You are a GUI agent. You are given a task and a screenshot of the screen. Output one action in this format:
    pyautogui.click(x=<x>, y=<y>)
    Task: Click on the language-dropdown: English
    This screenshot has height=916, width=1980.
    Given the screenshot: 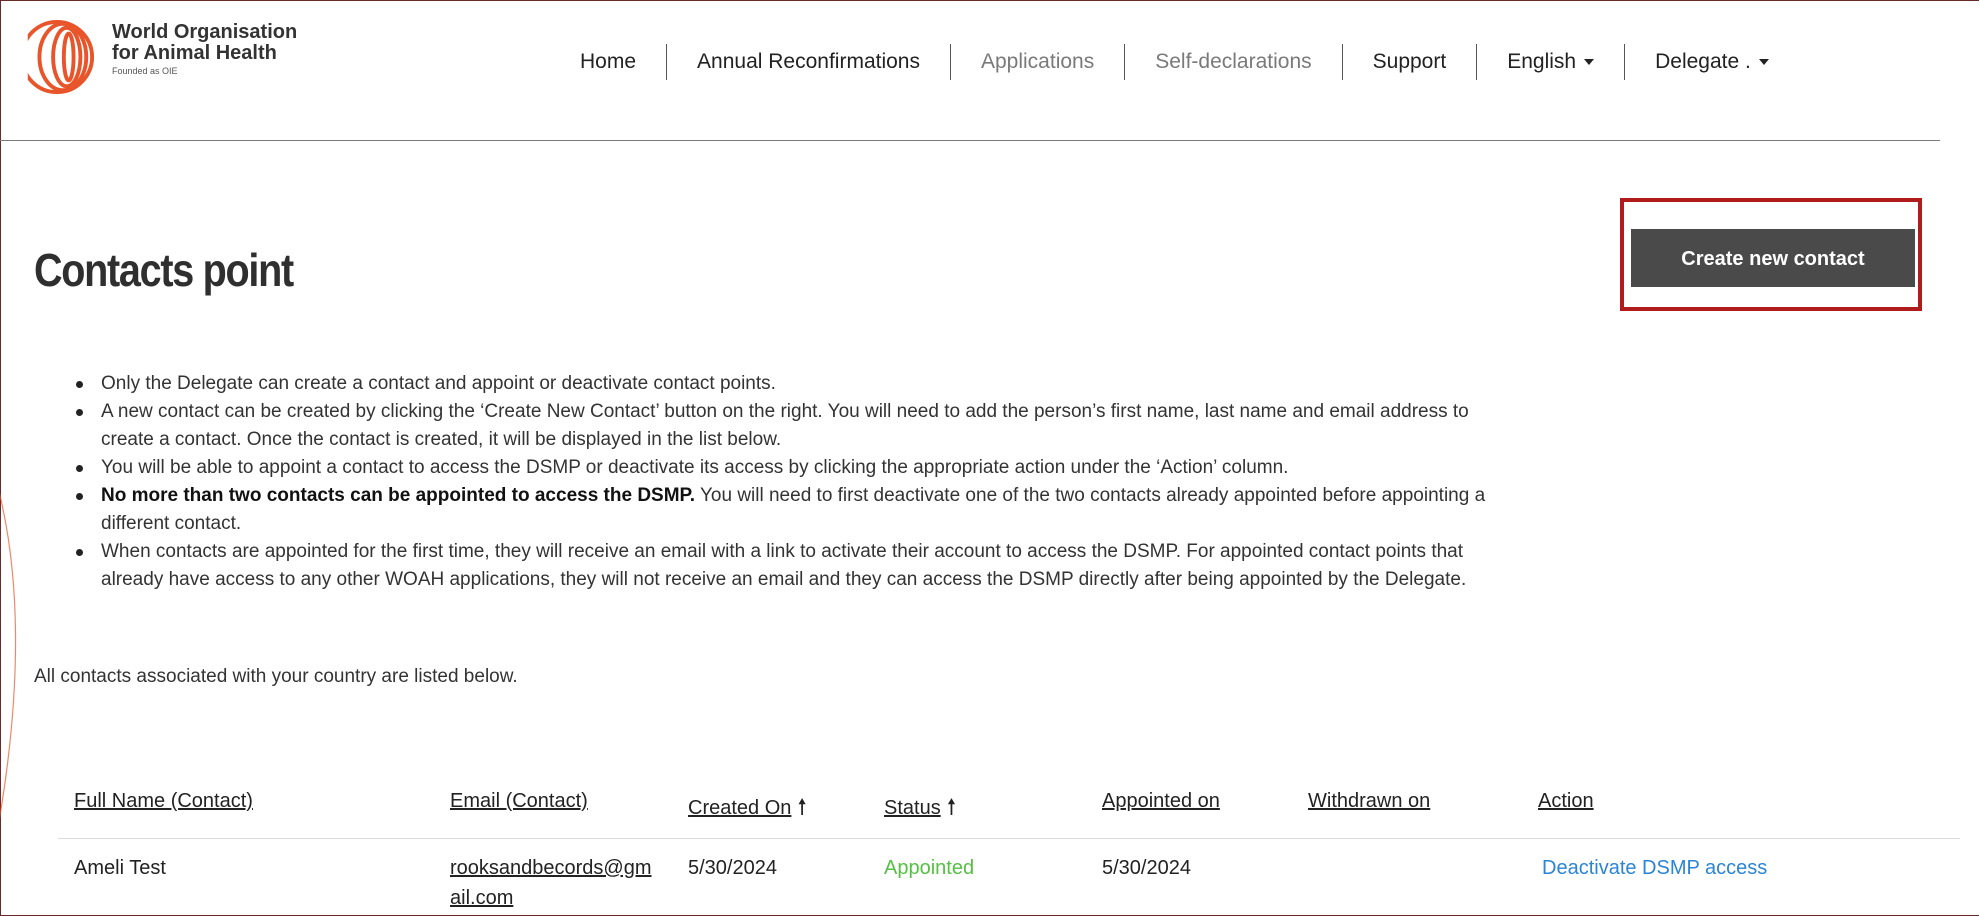 What is the action you would take?
    pyautogui.click(x=1551, y=62)
    